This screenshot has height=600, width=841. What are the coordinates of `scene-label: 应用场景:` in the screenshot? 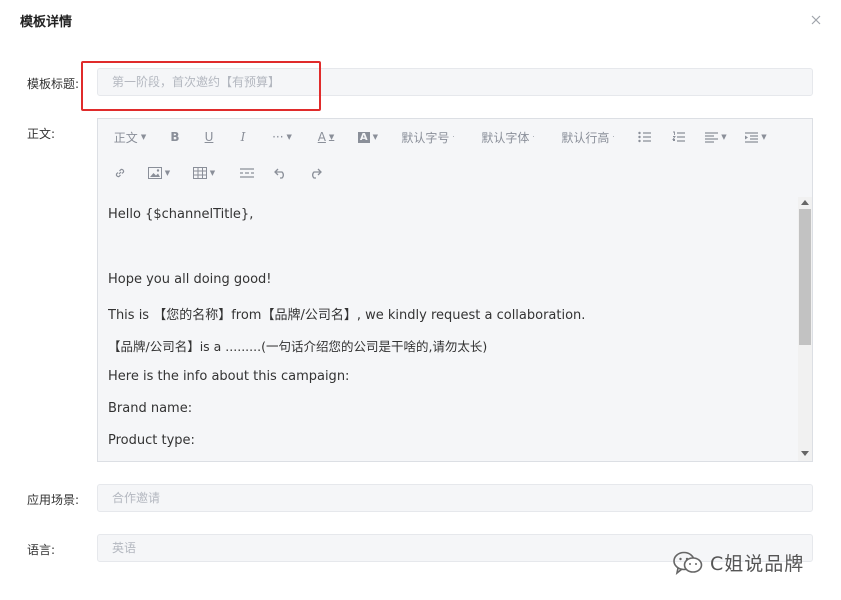 It's located at (53, 500).